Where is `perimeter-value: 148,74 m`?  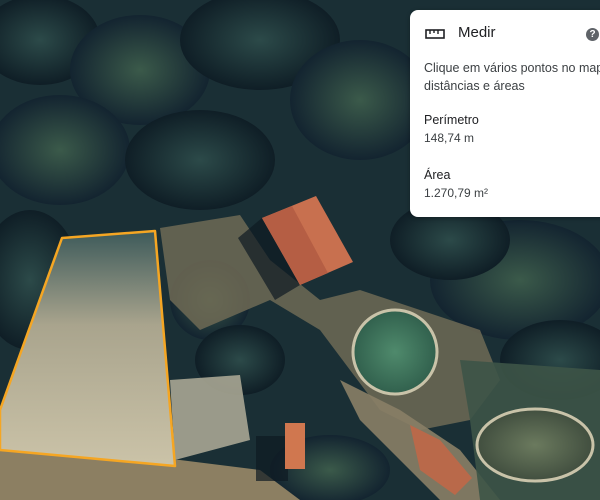 perimeter-value: 148,74 m is located at coordinates (449, 138).